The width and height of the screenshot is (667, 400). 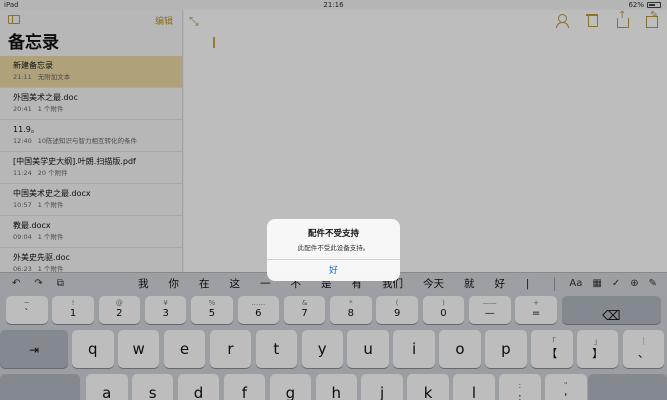 I want to click on alert-message: 此配件不受此设备支持。, so click(x=333, y=248).